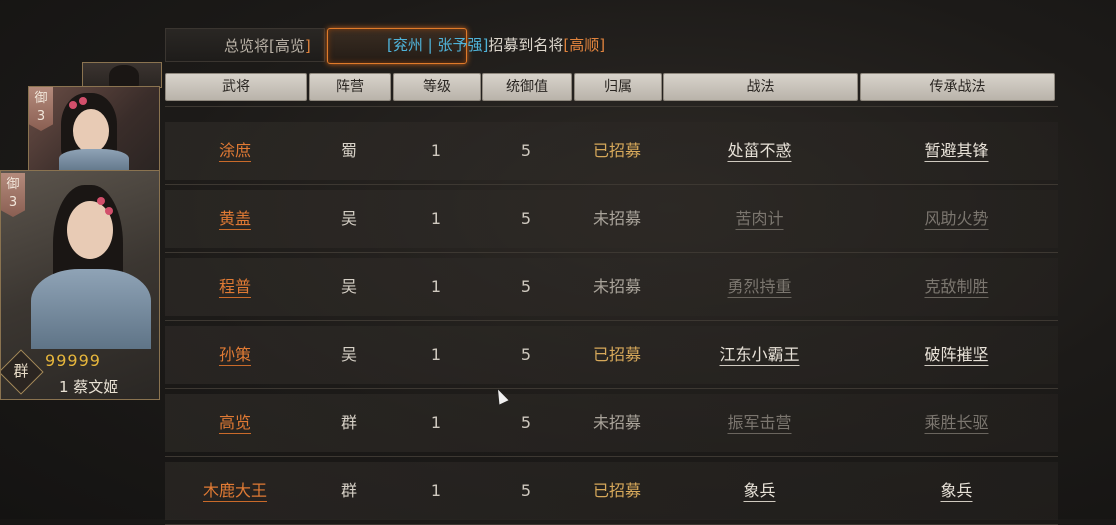 The height and width of the screenshot is (525, 1116). I want to click on inherited-tactic-link: 暂避其锋, so click(956, 150).